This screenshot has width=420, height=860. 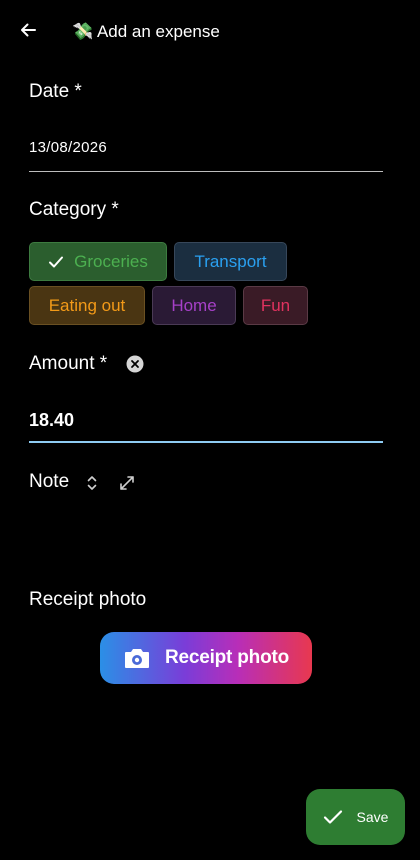 What do you see at coordinates (111, 261) in the screenshot?
I see `chip-label: Groceries` at bounding box center [111, 261].